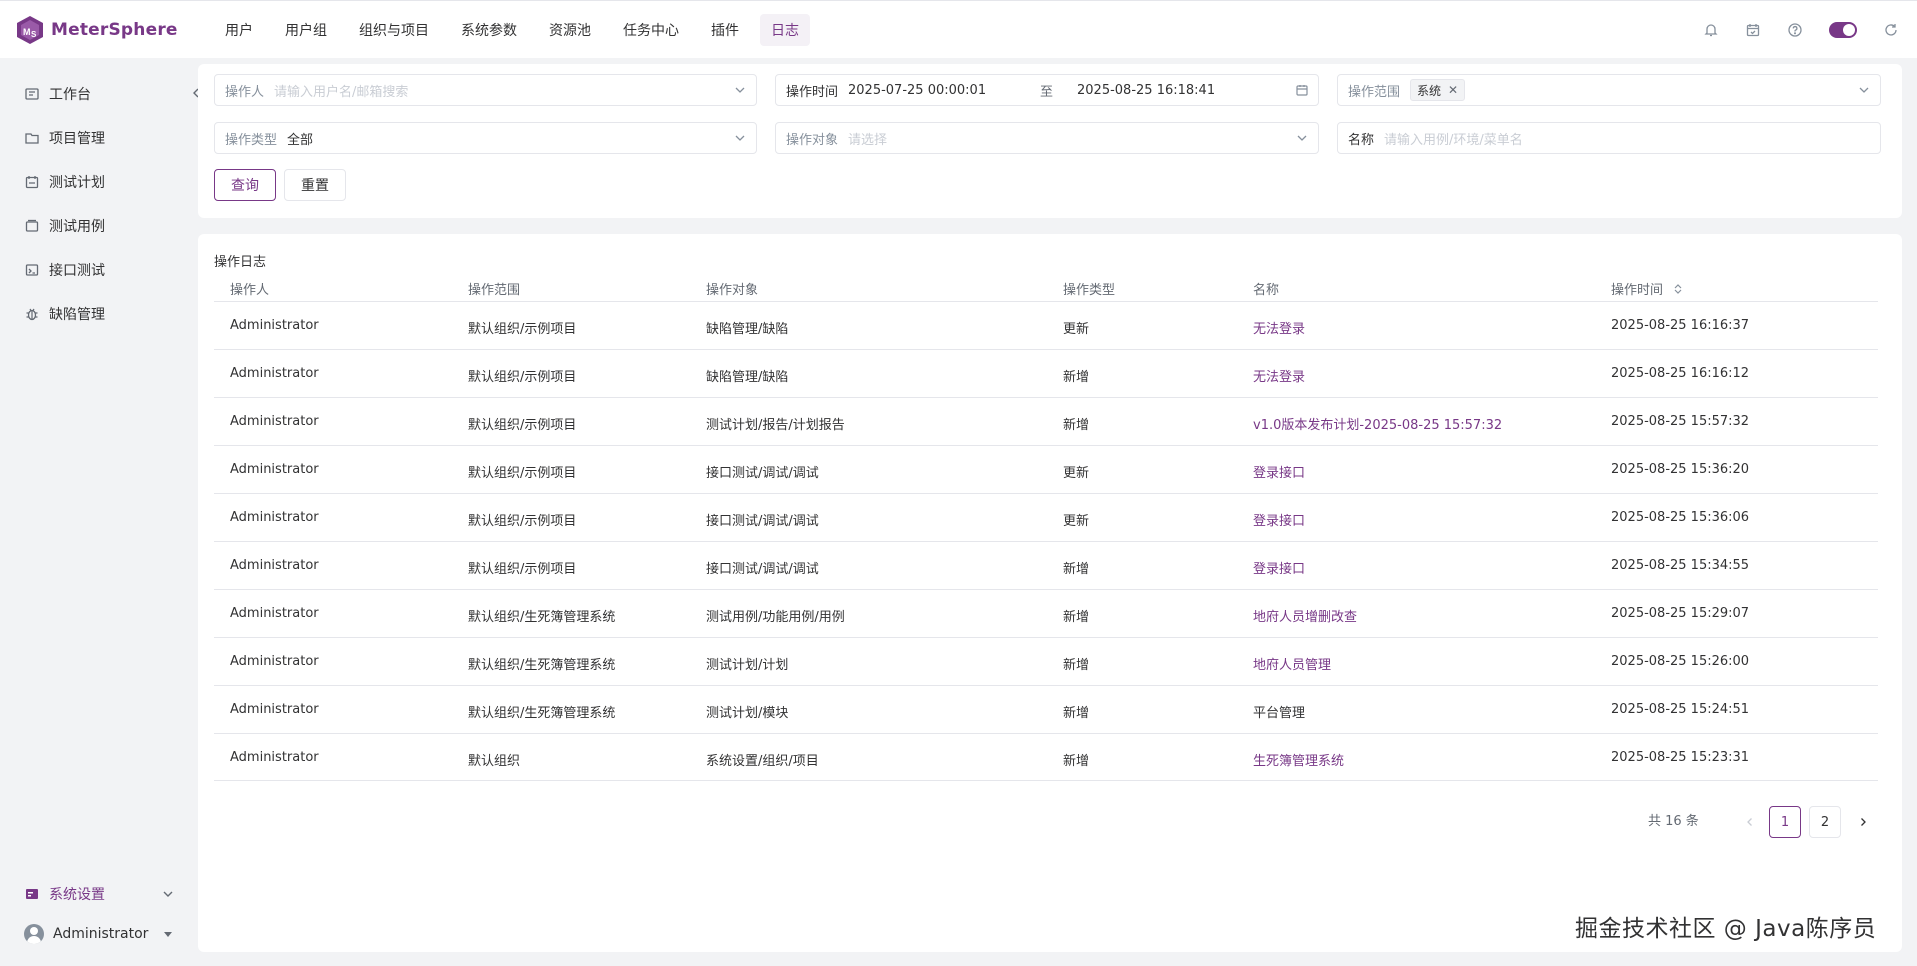 Image resolution: width=1917 pixels, height=966 pixels. I want to click on page-button-2: 2, so click(1825, 822).